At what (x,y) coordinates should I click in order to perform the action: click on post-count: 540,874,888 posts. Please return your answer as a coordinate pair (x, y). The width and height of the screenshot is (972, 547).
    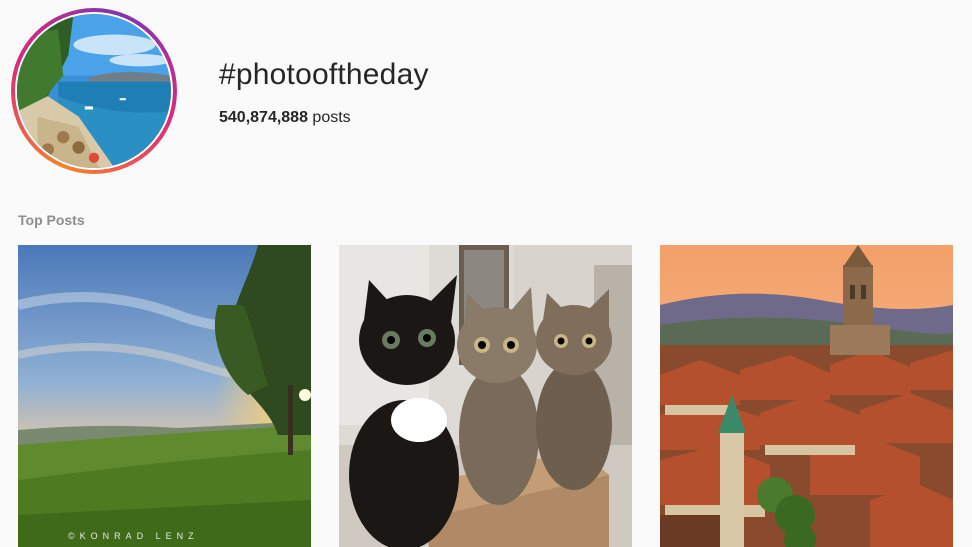
    Looking at the image, I should click on (285, 118).